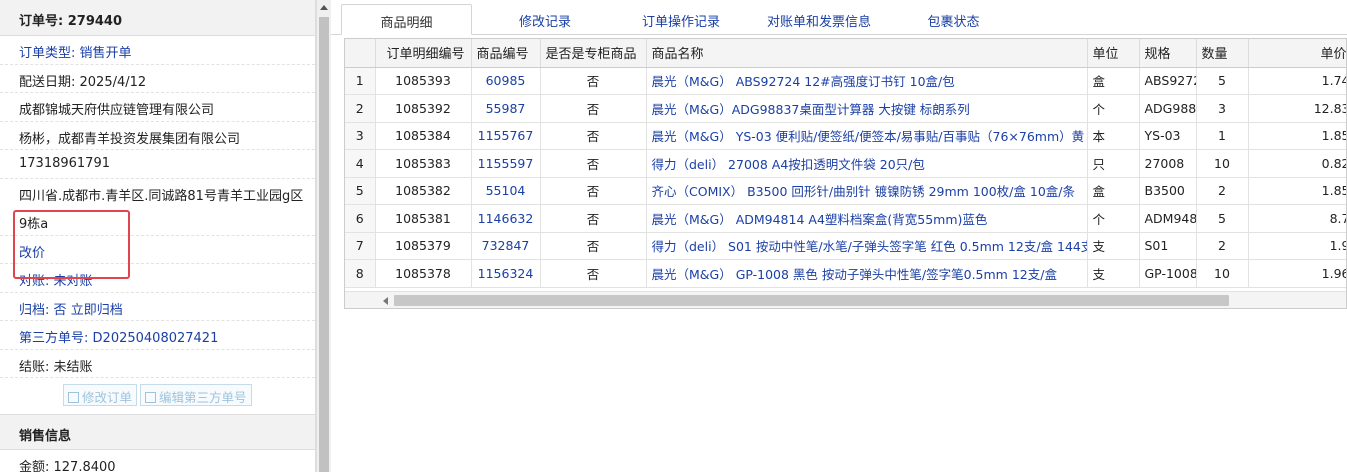 The height and width of the screenshot is (472, 1347). What do you see at coordinates (157, 461) in the screenshot?
I see `sales-amount: 金额: 127.8400` at bounding box center [157, 461].